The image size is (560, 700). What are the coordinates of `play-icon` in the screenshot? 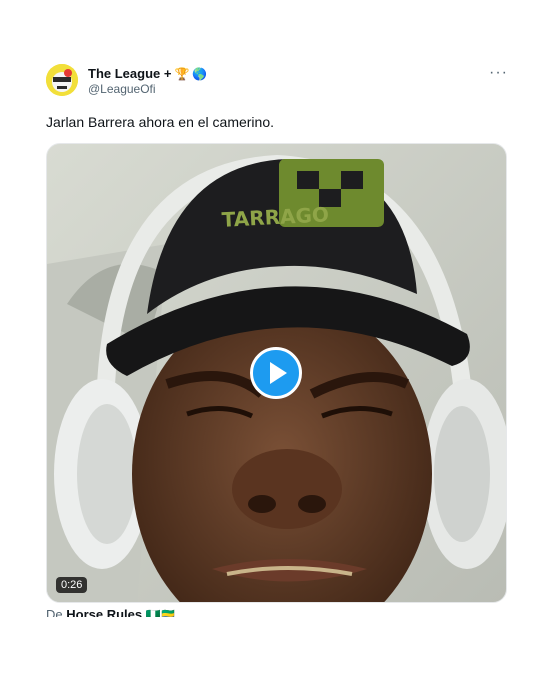 It's located at (278, 373).